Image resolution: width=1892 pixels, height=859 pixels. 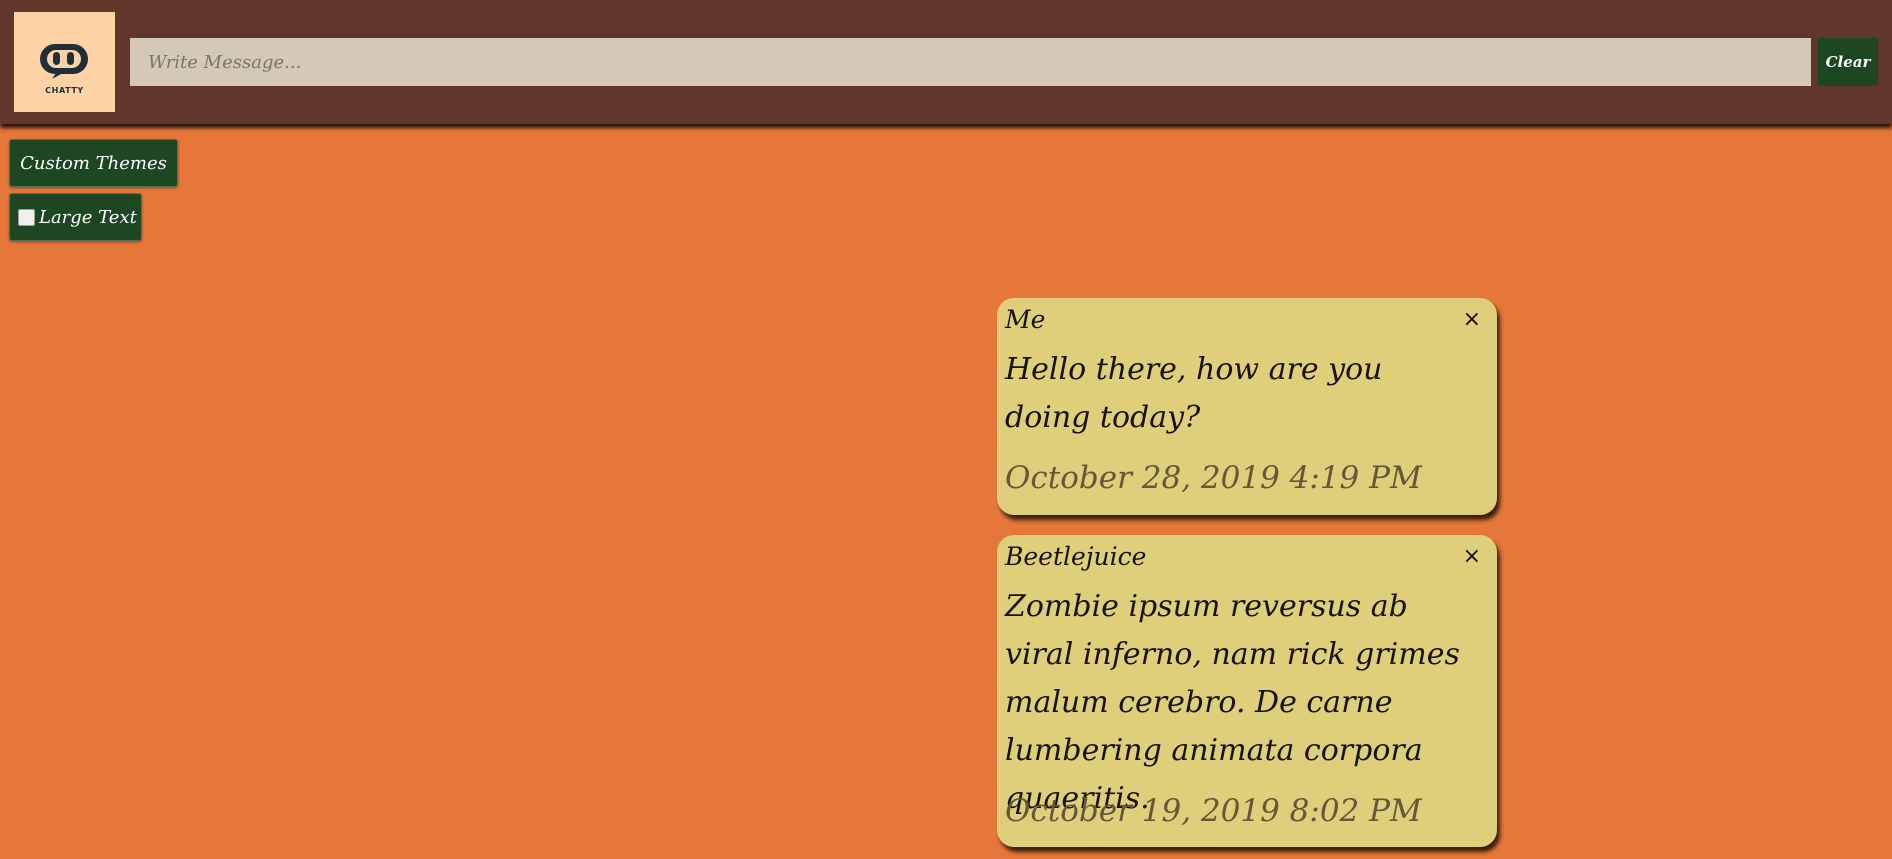 I want to click on custom-themes-button: Custom Themes, so click(x=93, y=163).